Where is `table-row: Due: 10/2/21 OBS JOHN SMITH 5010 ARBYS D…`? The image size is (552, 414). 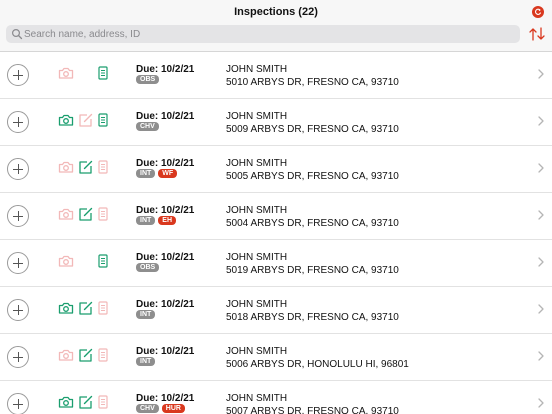
table-row: Due: 10/2/21 OBS JOHN SMITH 5010 ARBYS D… is located at coordinates (276, 75).